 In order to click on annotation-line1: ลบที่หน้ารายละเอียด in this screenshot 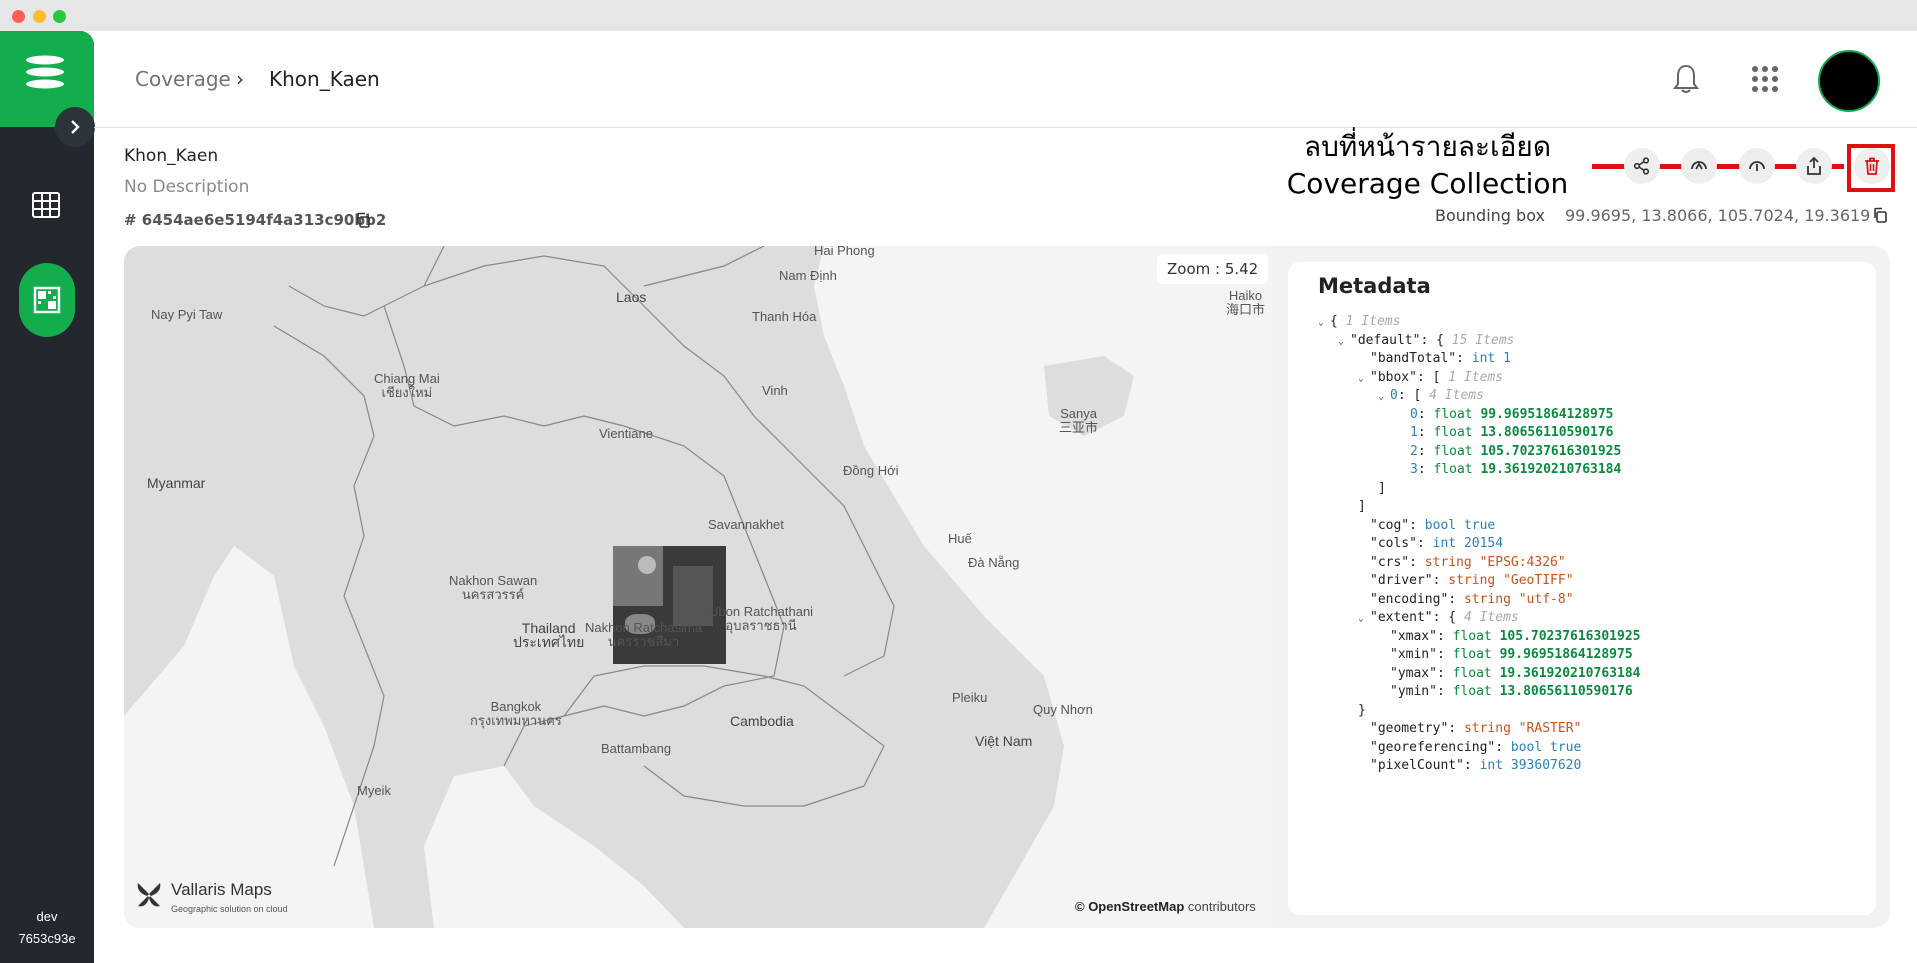, I will do `click(1427, 146)`.